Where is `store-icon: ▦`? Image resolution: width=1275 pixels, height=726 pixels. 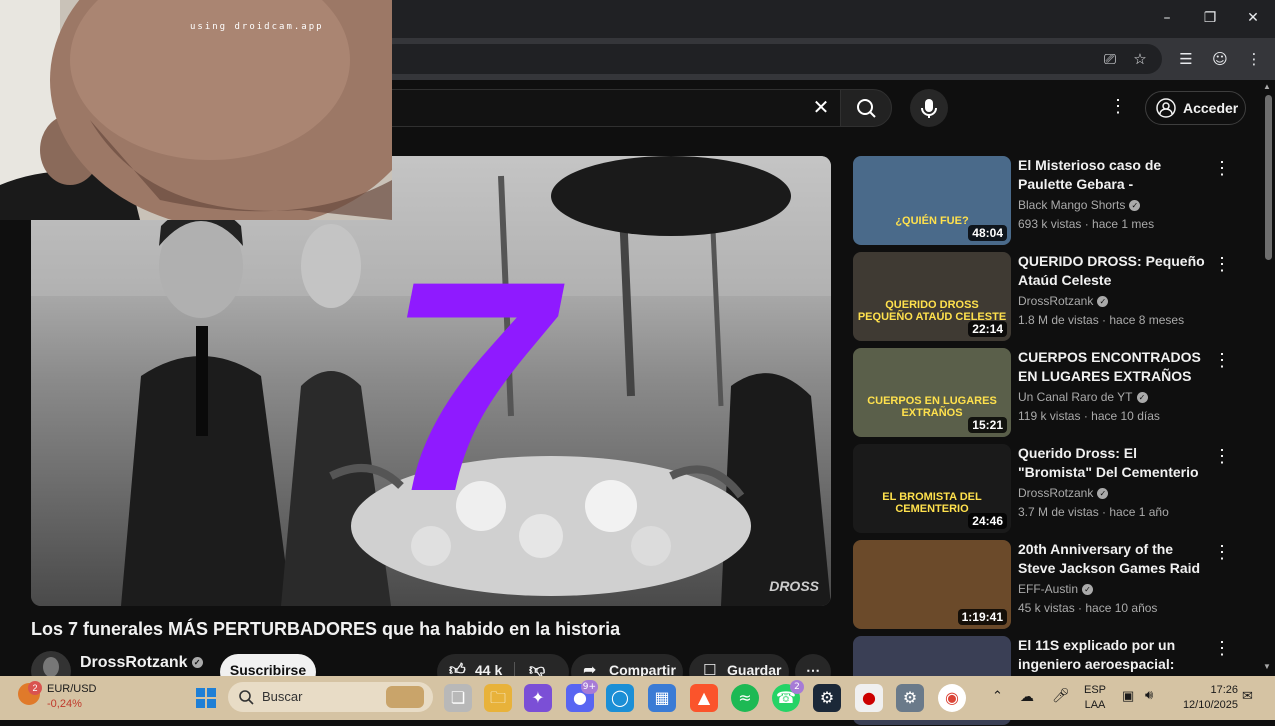
store-icon: ▦ is located at coordinates (662, 698).